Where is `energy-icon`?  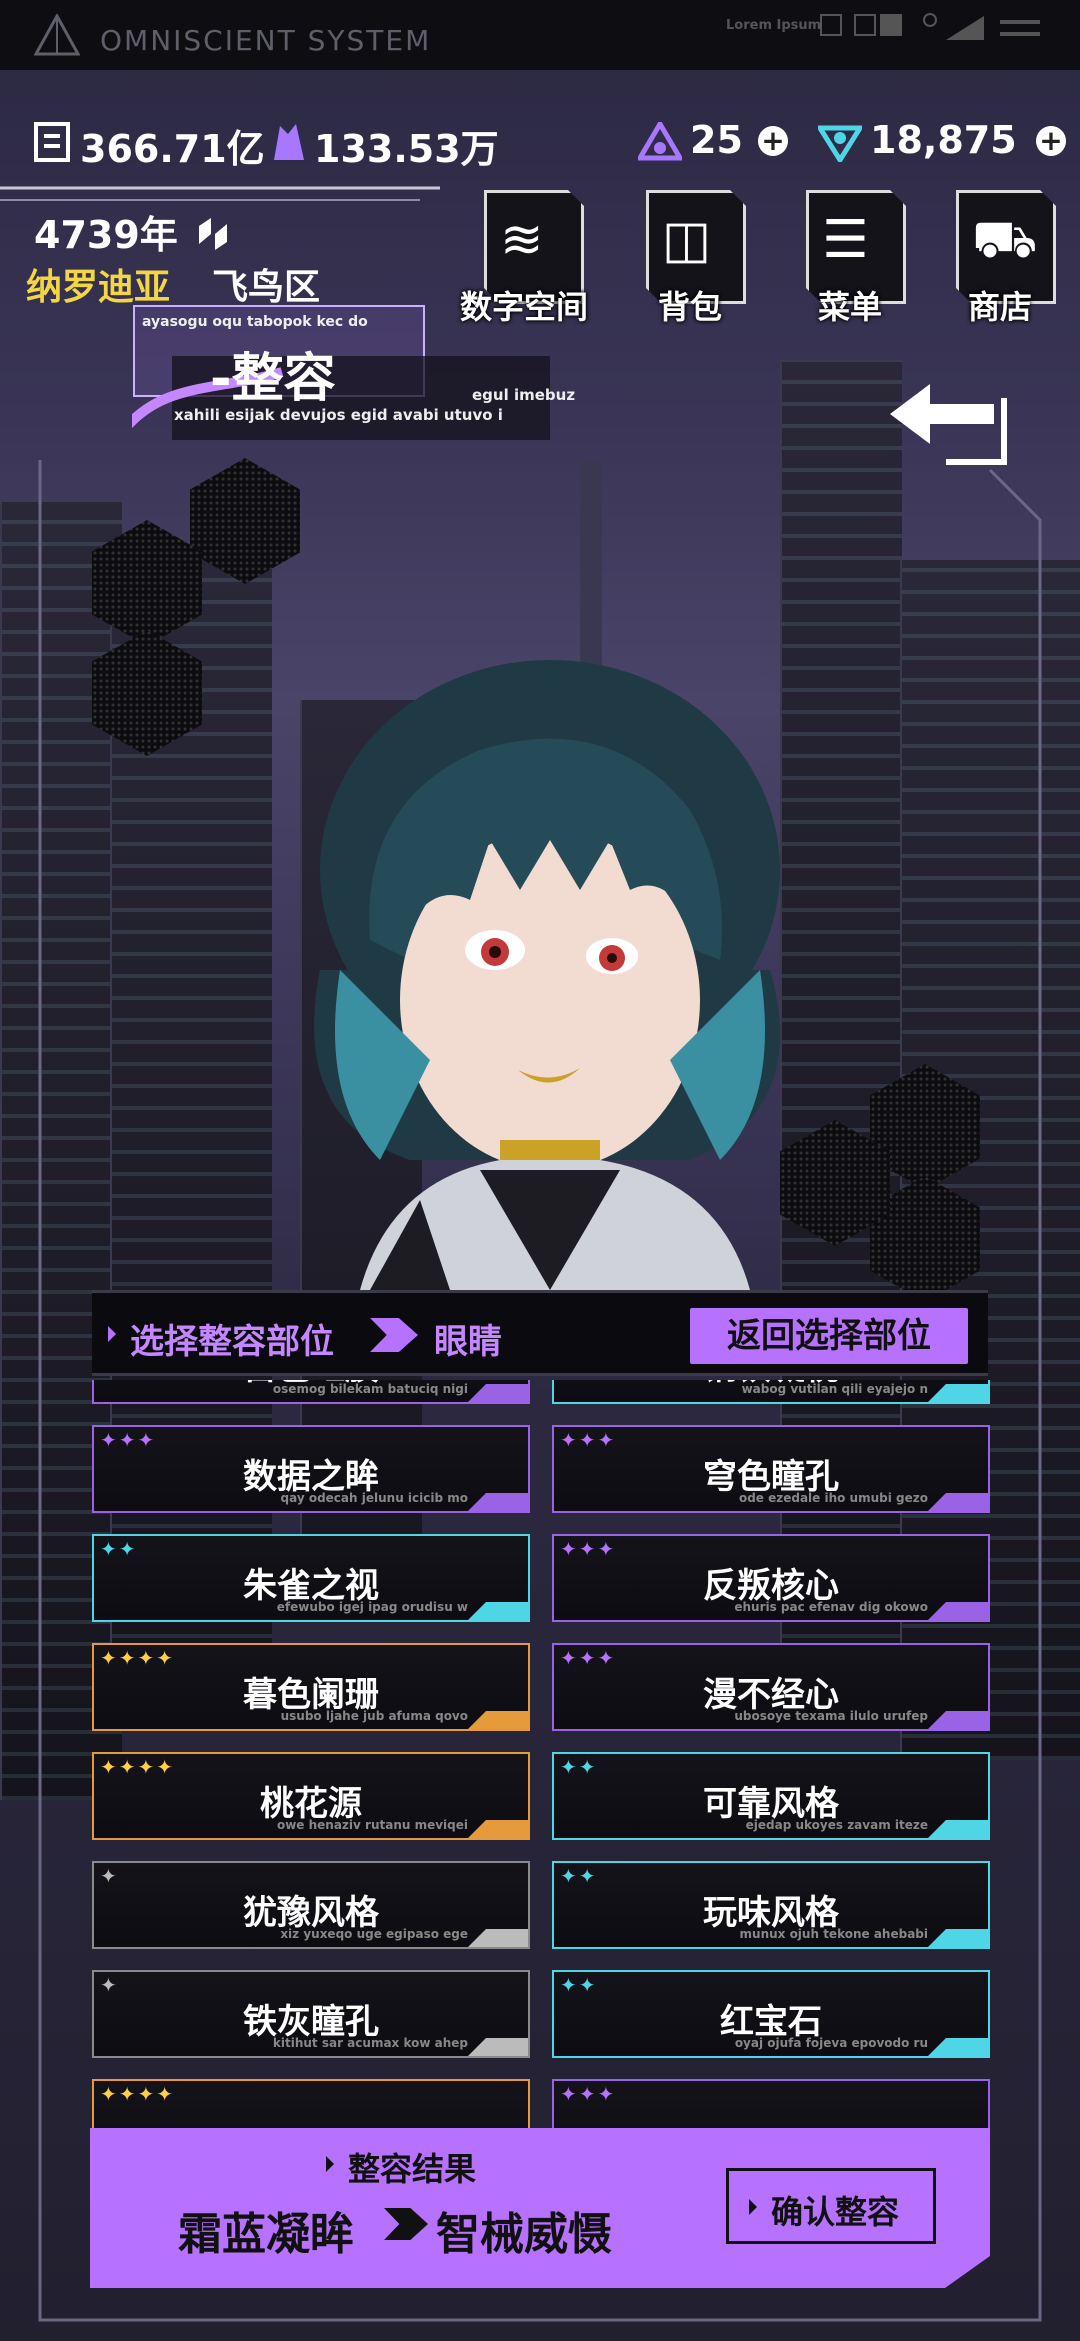
energy-icon is located at coordinates (660, 141).